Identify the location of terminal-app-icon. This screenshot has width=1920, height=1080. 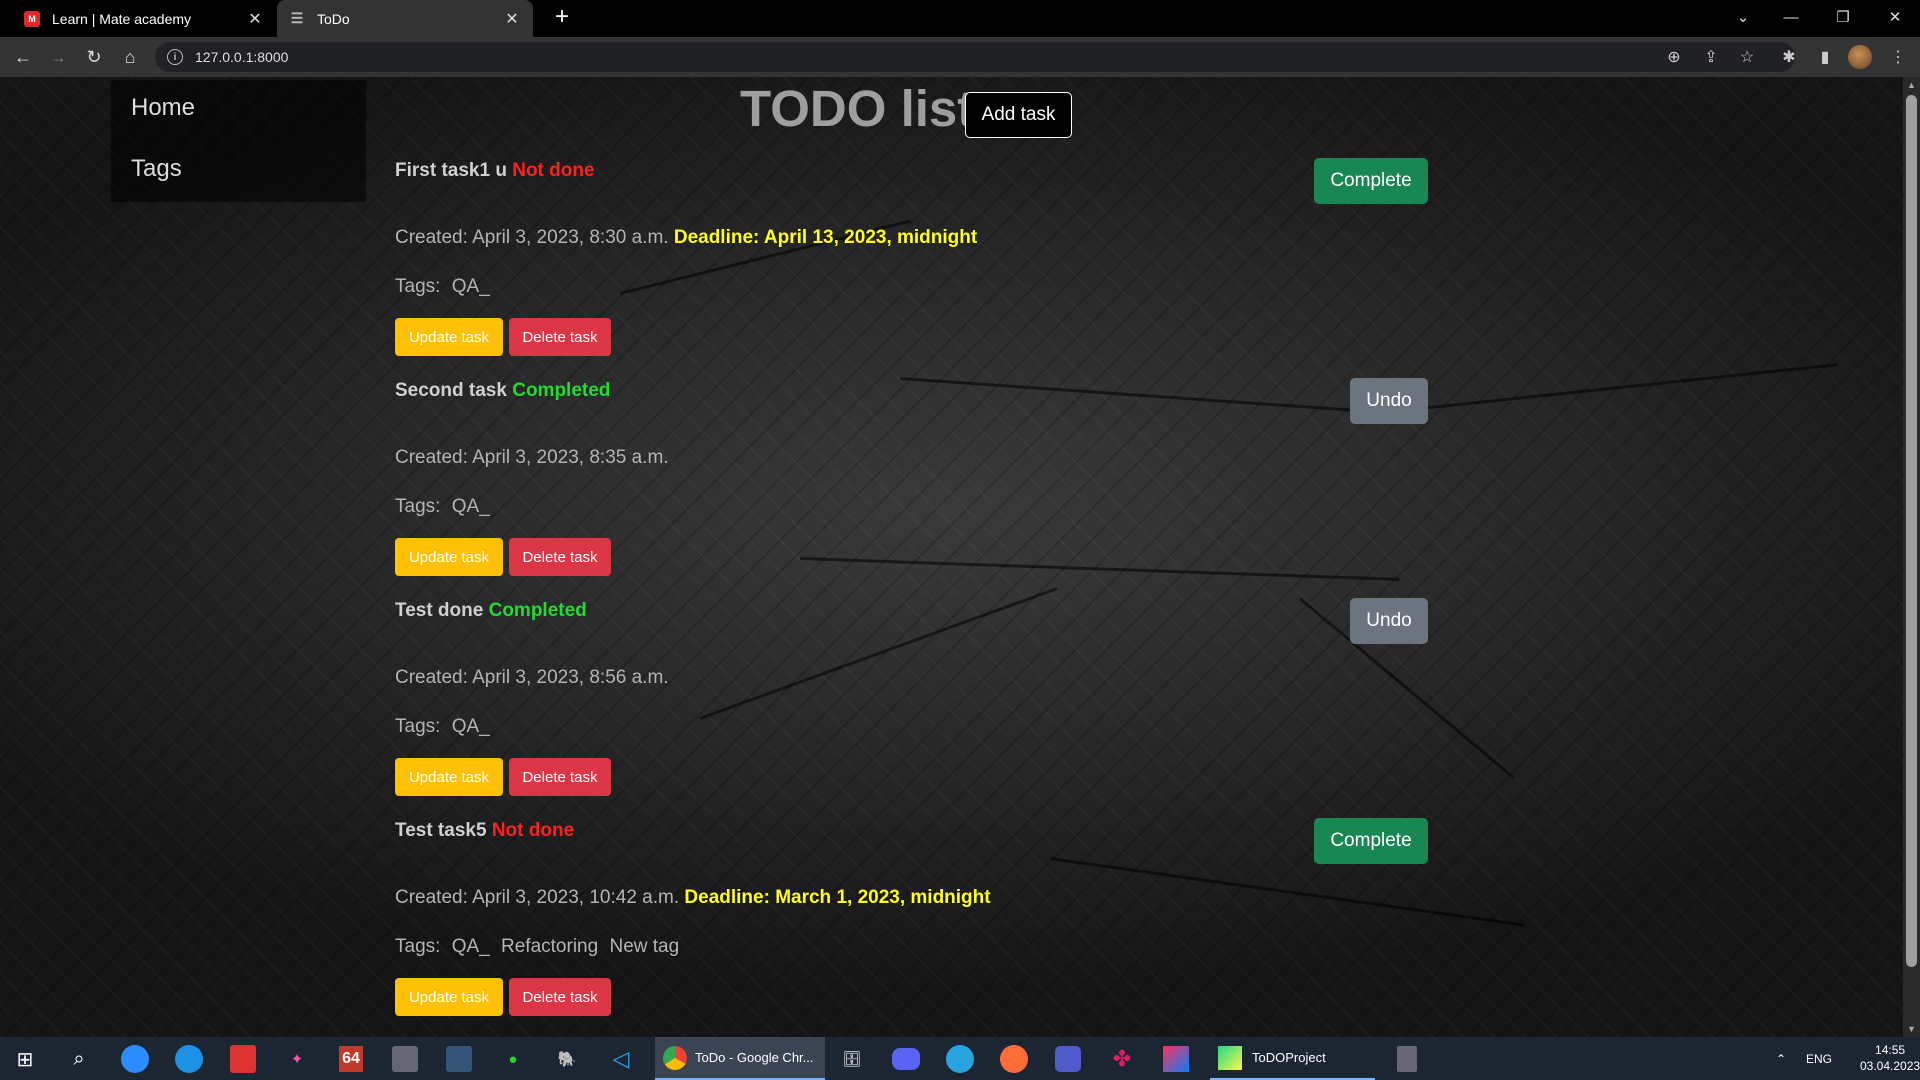
(459, 1059).